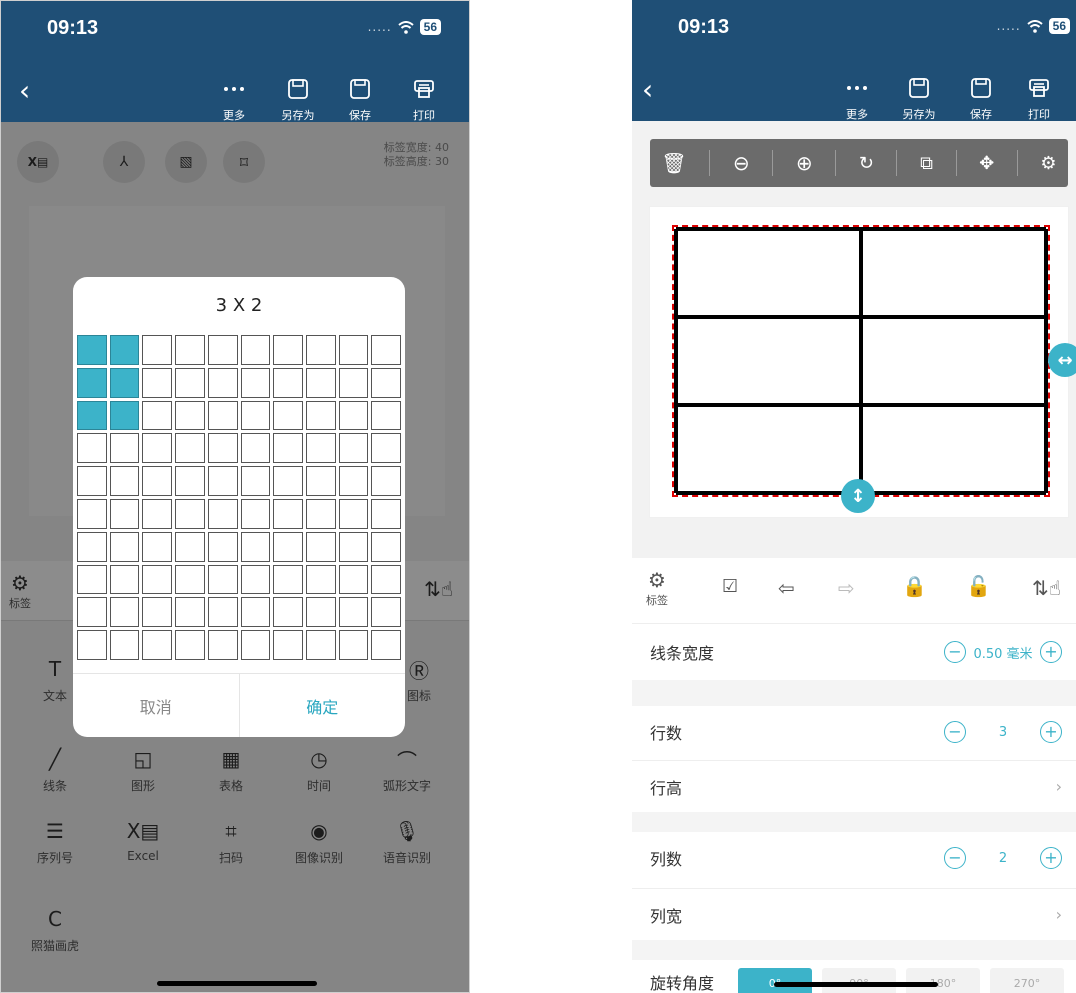 This screenshot has width=1076, height=993. I want to click on increase-line-width-button: +, so click(1051, 652).